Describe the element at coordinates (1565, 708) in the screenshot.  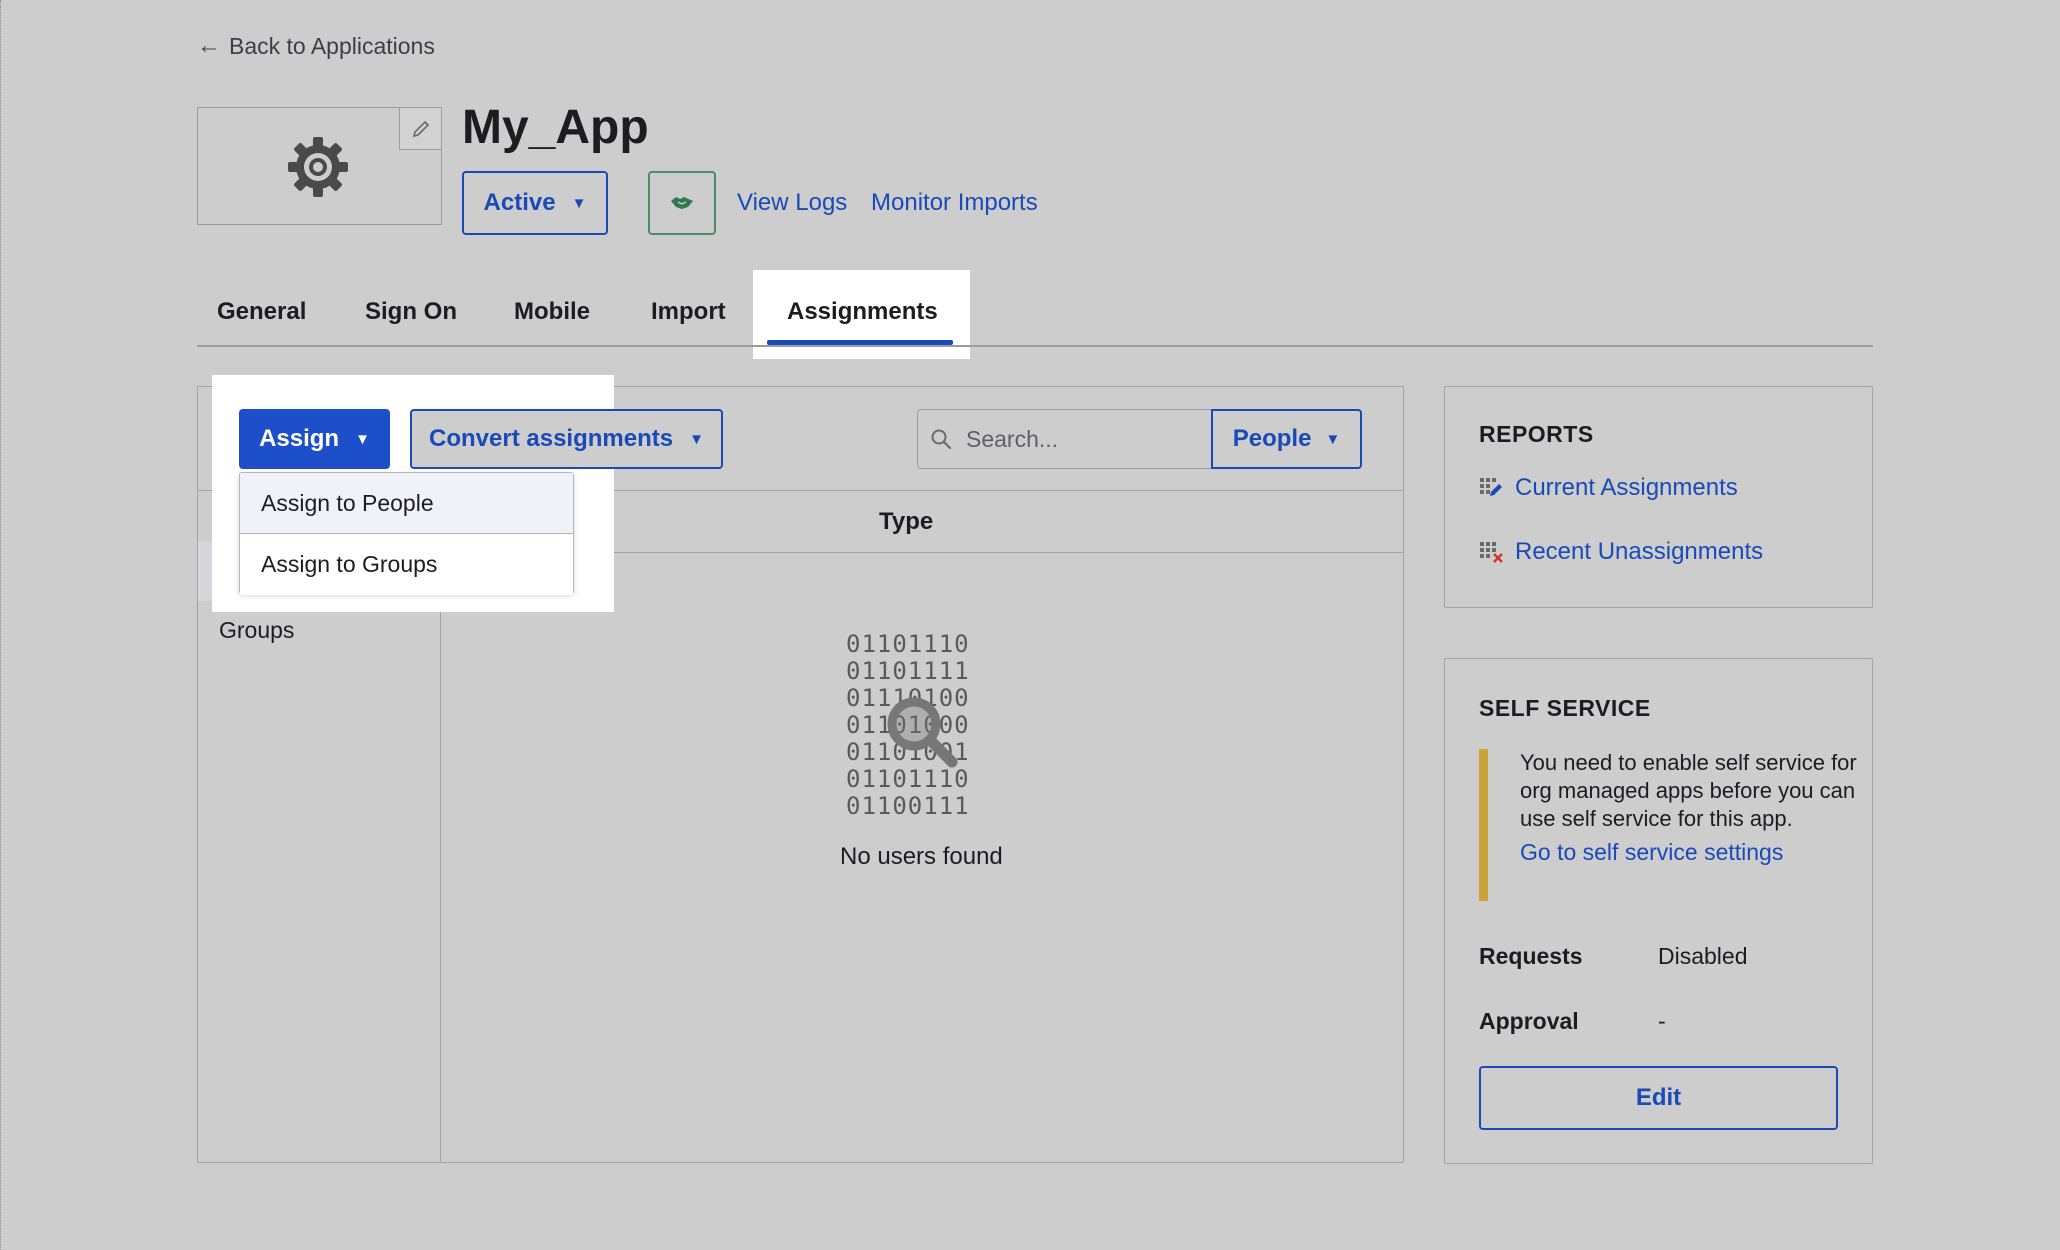
I see `self-service-title: SELF SERVICE` at that location.